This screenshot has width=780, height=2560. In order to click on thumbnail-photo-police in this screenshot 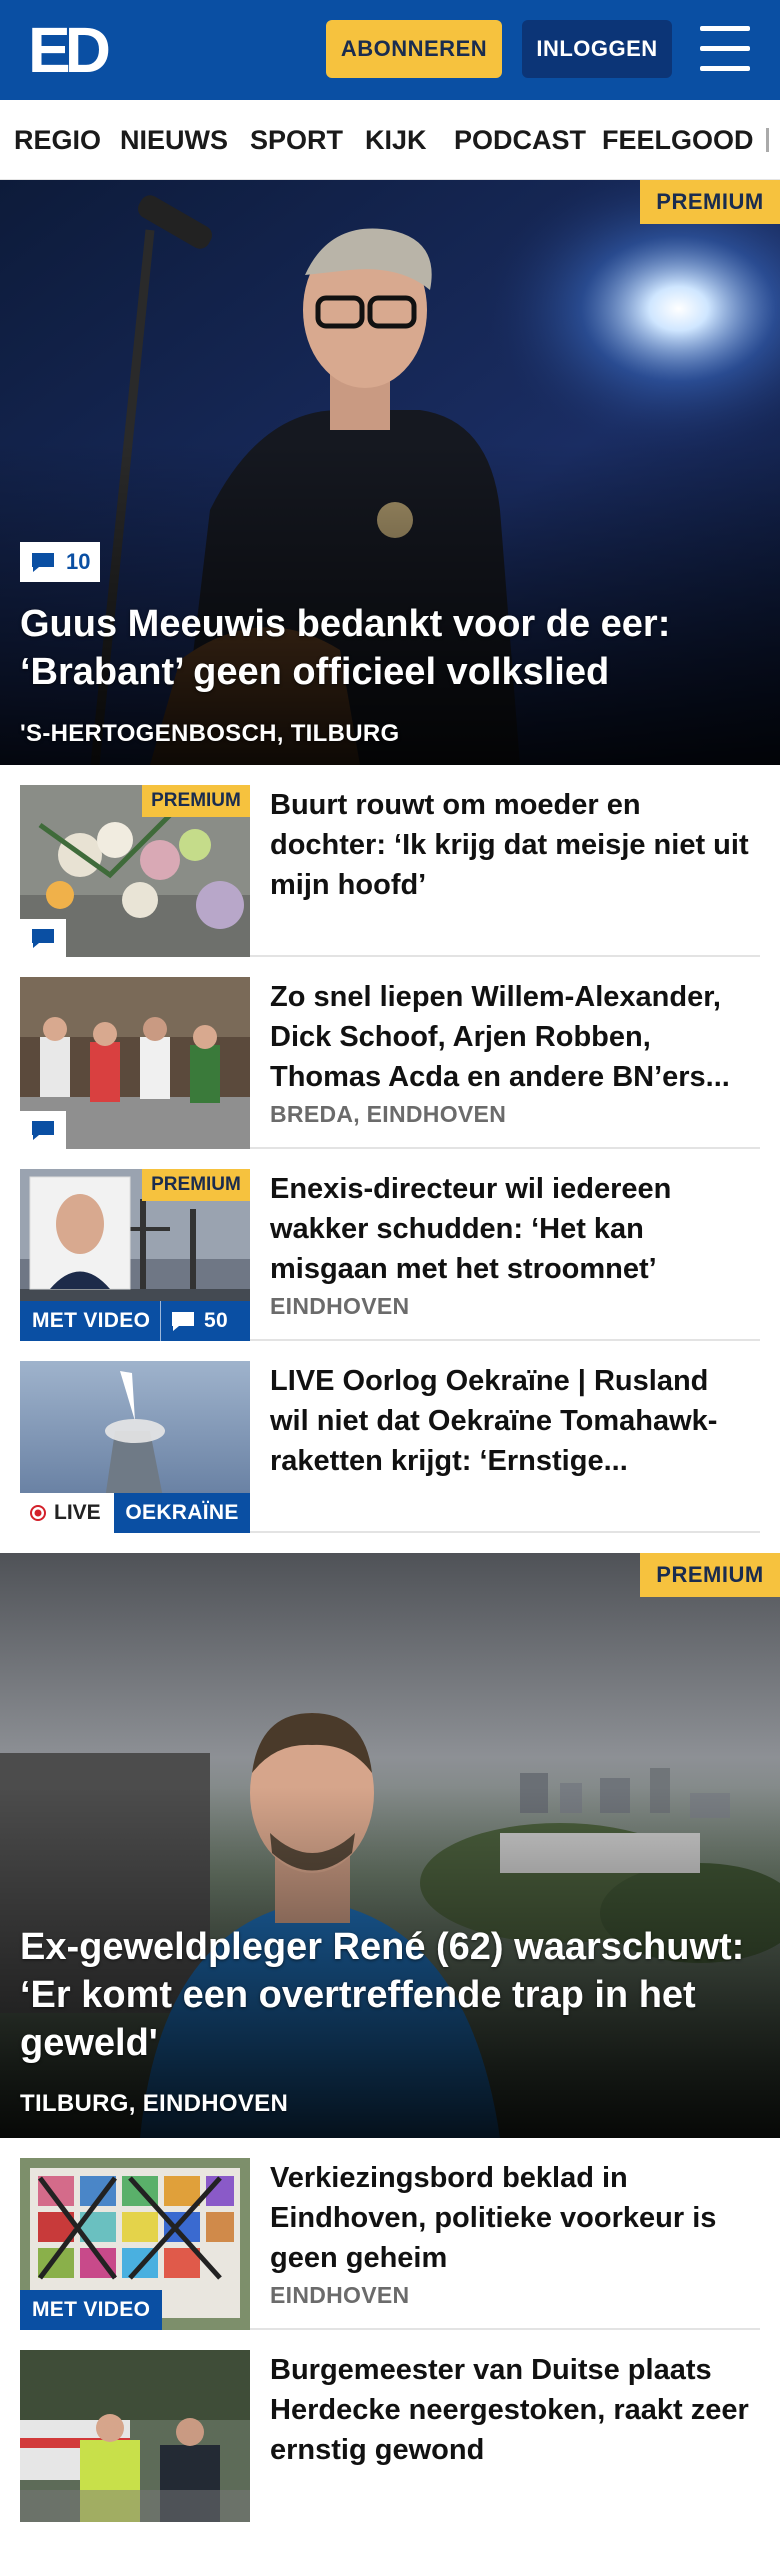, I will do `click(135, 2436)`.